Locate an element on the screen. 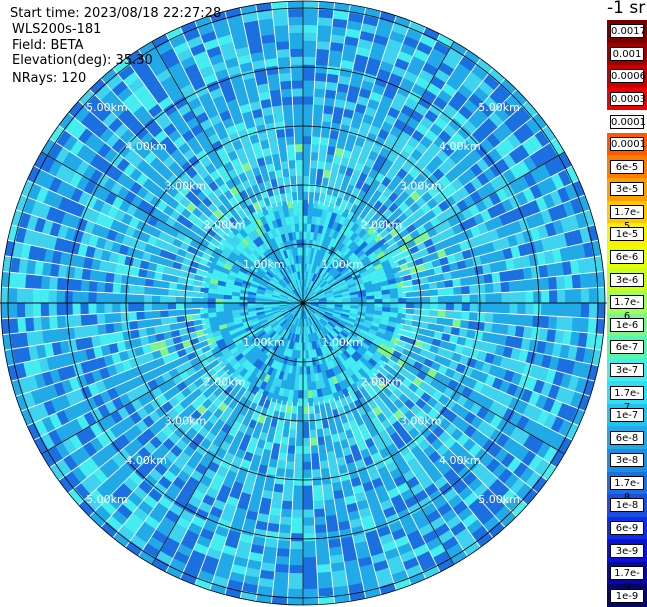 The width and height of the screenshot is (647, 607). colorbar-tick-label: 1e-5 is located at coordinates (627, 234).